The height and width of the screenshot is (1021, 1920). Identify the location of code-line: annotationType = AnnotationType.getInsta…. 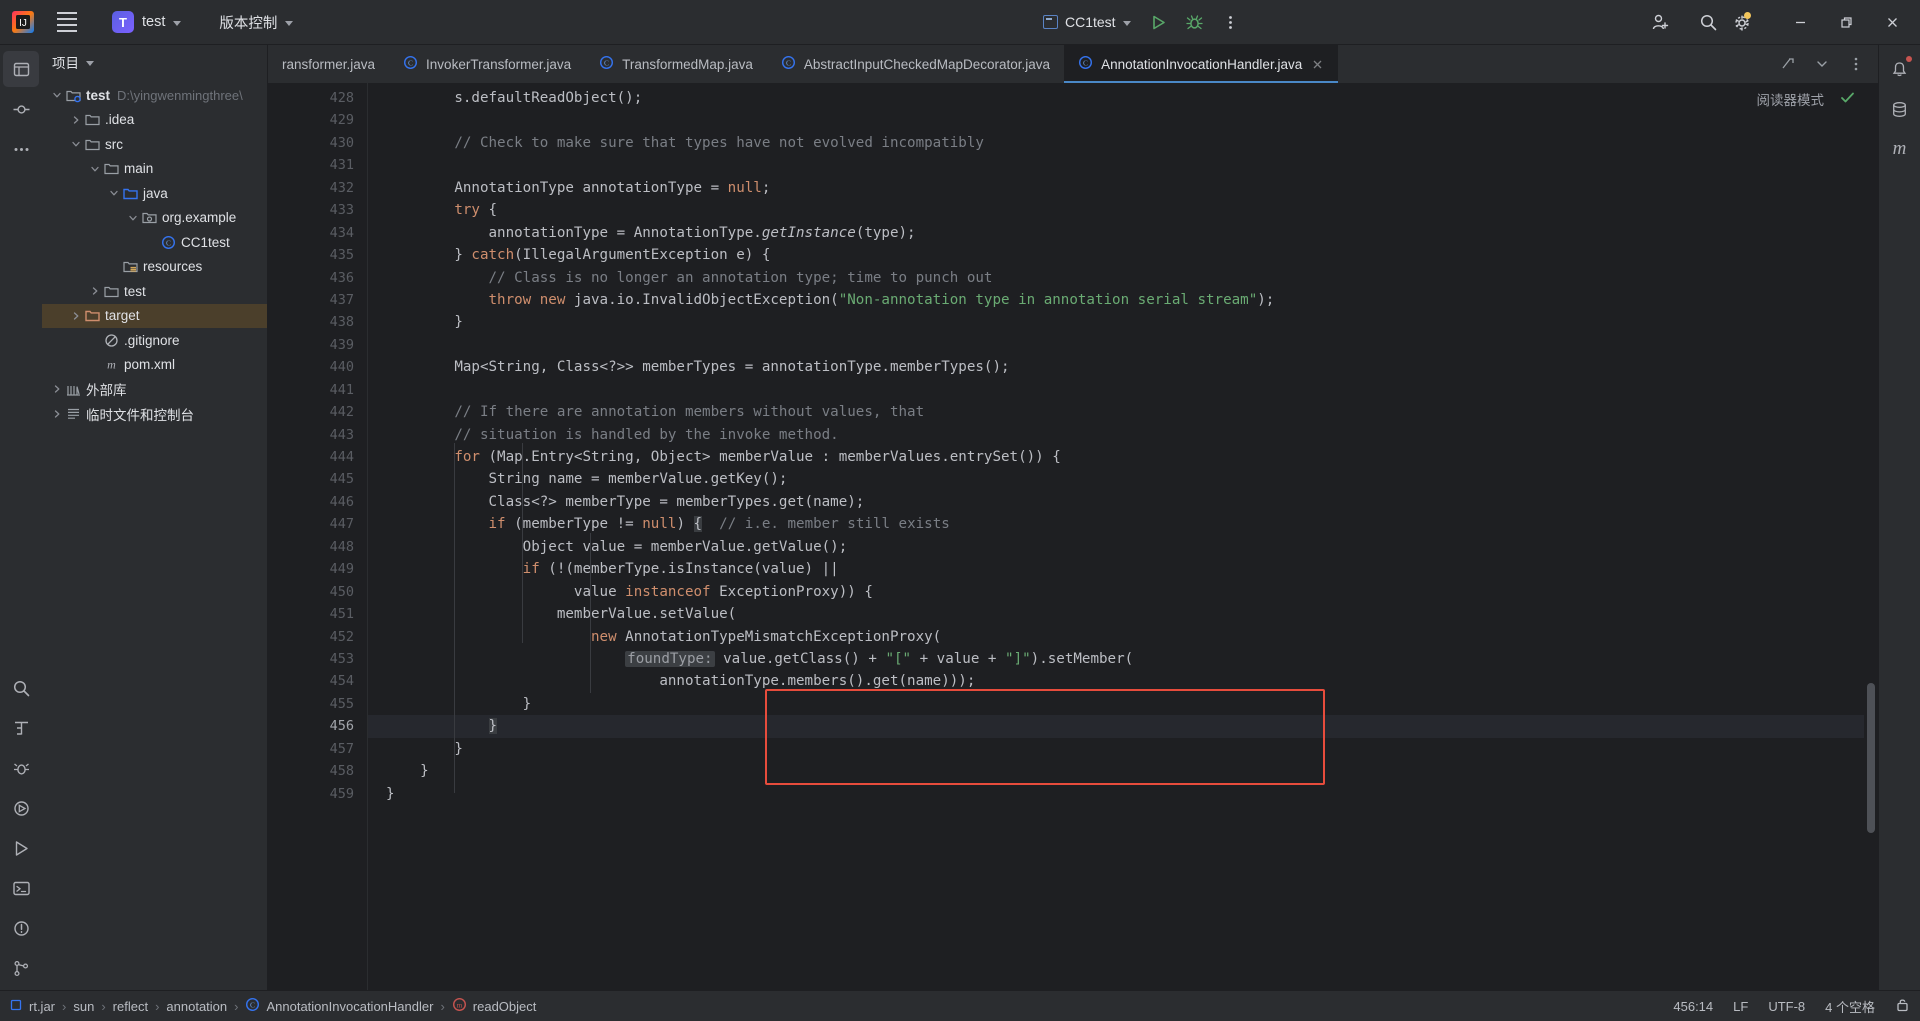
(1116, 233).